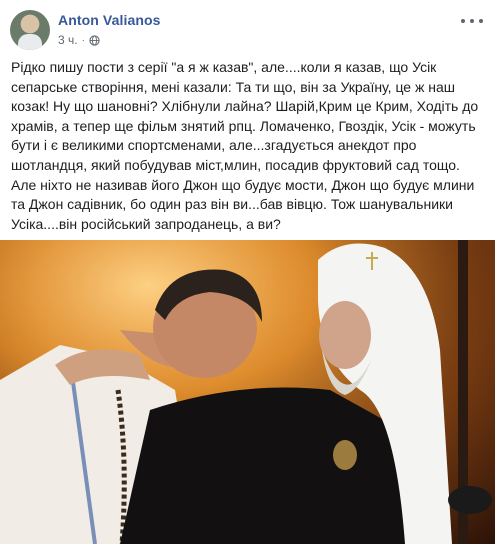  What do you see at coordinates (247, 28) in the screenshot?
I see `post-header: Anton Valianos 3 ч. ·` at bounding box center [247, 28].